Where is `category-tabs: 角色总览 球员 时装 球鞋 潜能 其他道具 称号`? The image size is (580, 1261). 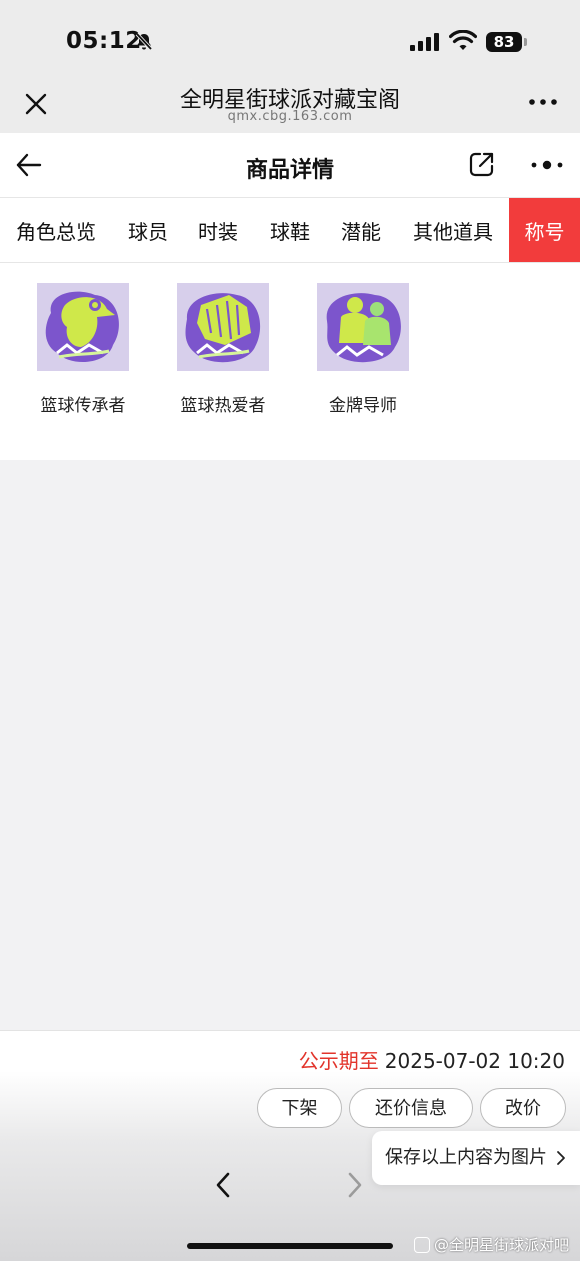
category-tabs: 角色总览 球员 时装 球鞋 潜能 其他道具 称号 is located at coordinates (290, 230).